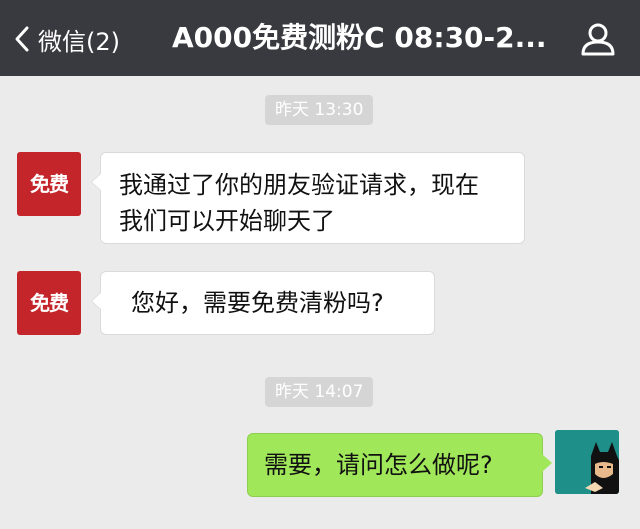 The height and width of the screenshot is (529, 640). Describe the element at coordinates (22, 39) in the screenshot. I see `chevron-left-icon` at that location.